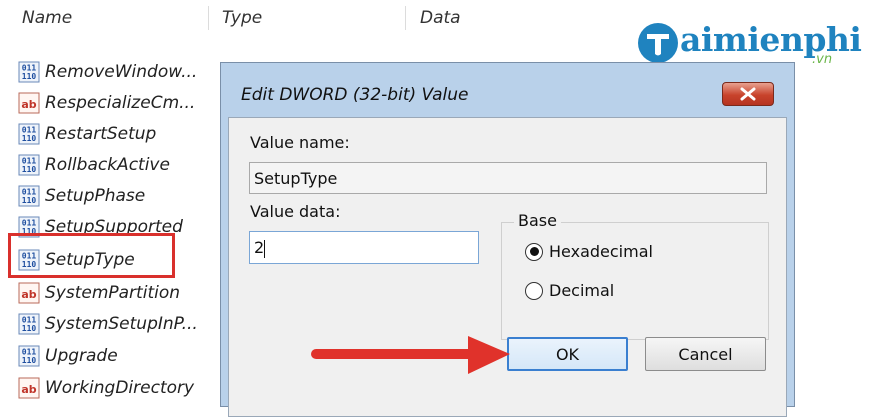  I want to click on watermark-suffix: .vn, so click(822, 59).